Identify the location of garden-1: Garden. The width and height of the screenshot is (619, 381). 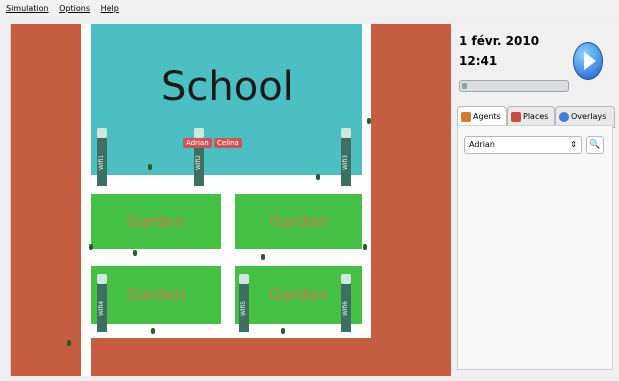
(156, 221).